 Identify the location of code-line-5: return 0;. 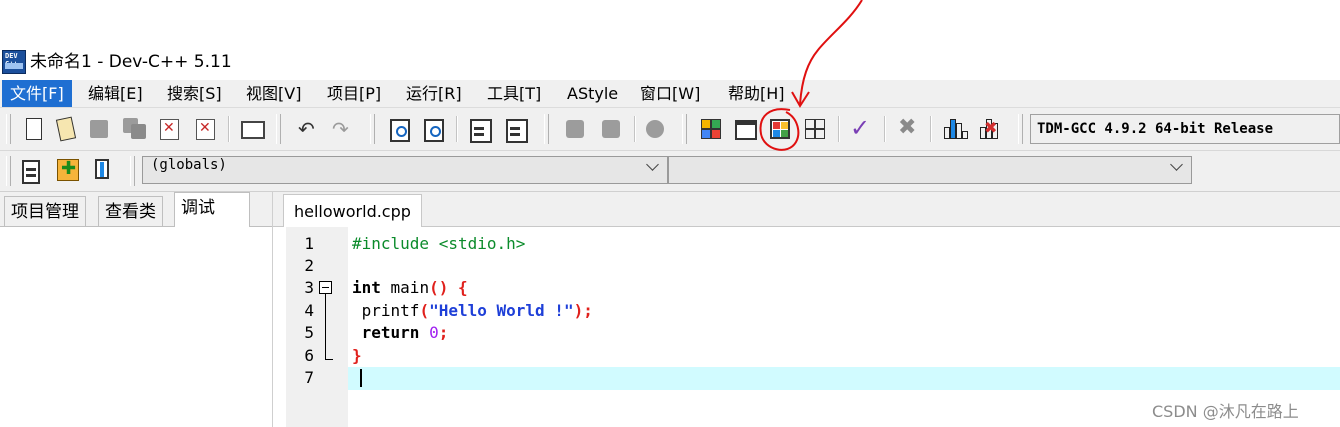
(400, 333).